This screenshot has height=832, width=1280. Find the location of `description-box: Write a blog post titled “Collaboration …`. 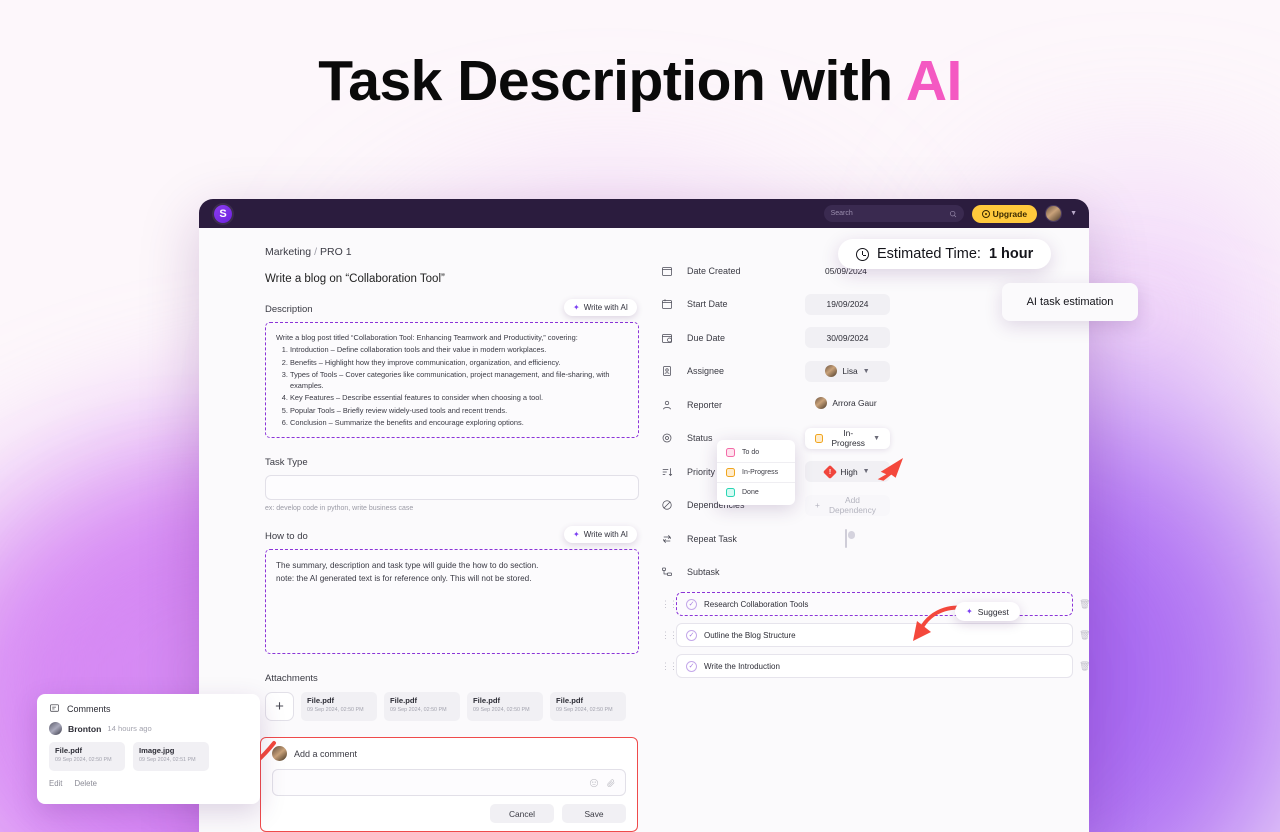

description-box: Write a blog post titled “Collaboration … is located at coordinates (452, 380).